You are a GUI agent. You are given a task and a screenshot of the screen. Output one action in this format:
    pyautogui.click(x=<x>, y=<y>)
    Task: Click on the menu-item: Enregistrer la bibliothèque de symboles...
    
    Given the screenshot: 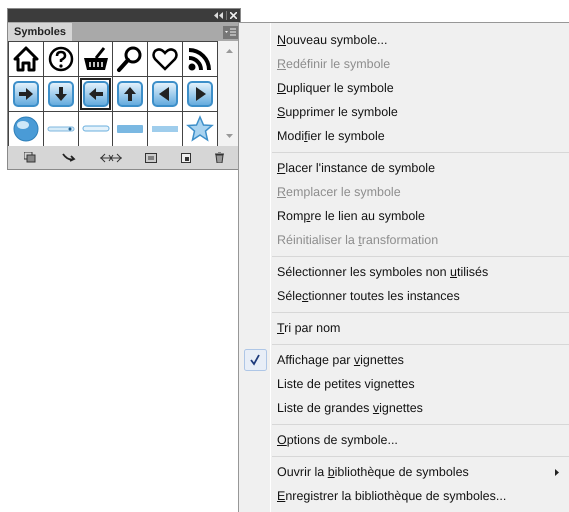 What is the action you would take?
    pyautogui.click(x=404, y=496)
    